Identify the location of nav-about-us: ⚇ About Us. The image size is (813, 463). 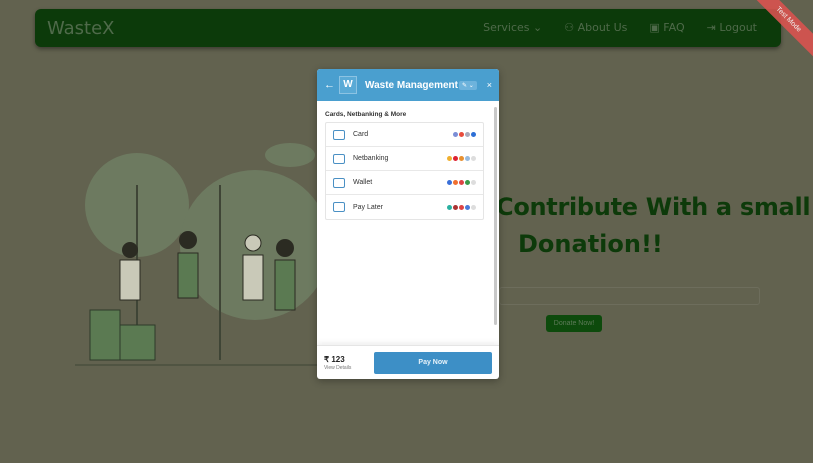
(595, 27).